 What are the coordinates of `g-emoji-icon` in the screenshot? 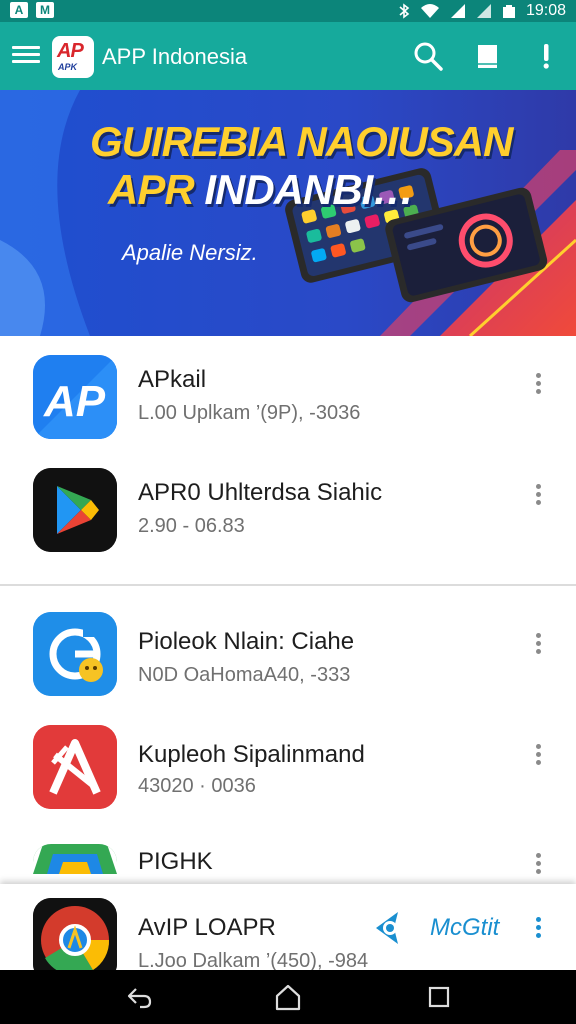 It's located at (75, 654).